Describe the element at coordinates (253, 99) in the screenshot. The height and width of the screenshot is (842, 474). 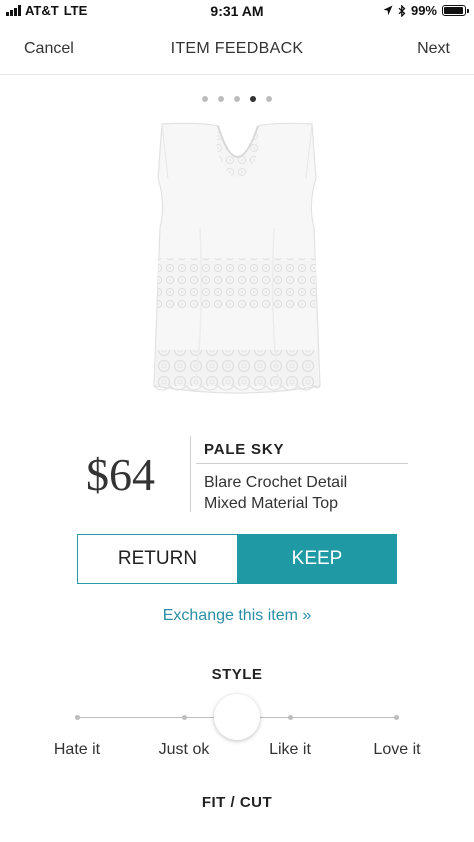
I see `page-dot-active` at that location.